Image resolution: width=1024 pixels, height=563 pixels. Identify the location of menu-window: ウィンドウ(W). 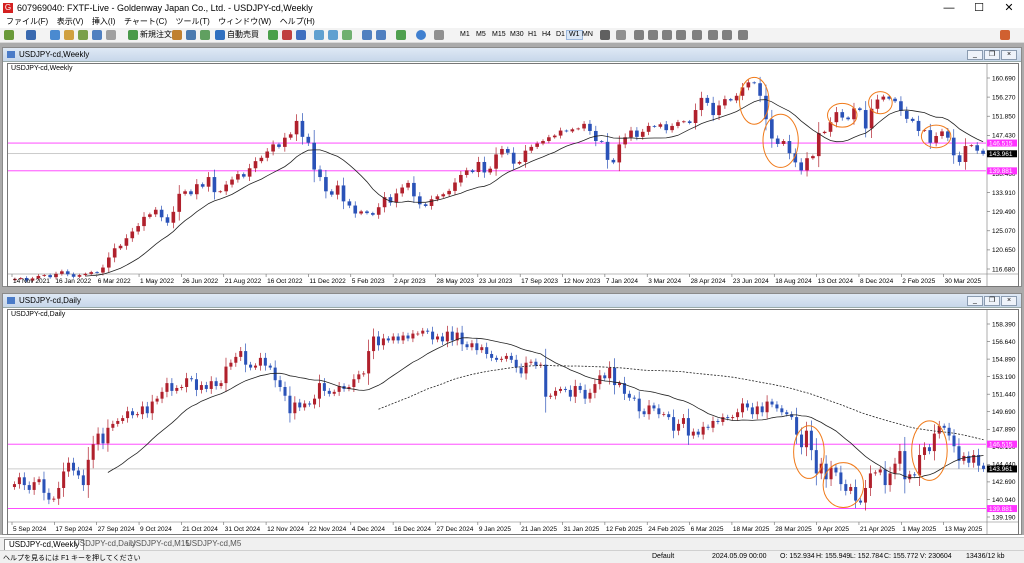
(244, 22).